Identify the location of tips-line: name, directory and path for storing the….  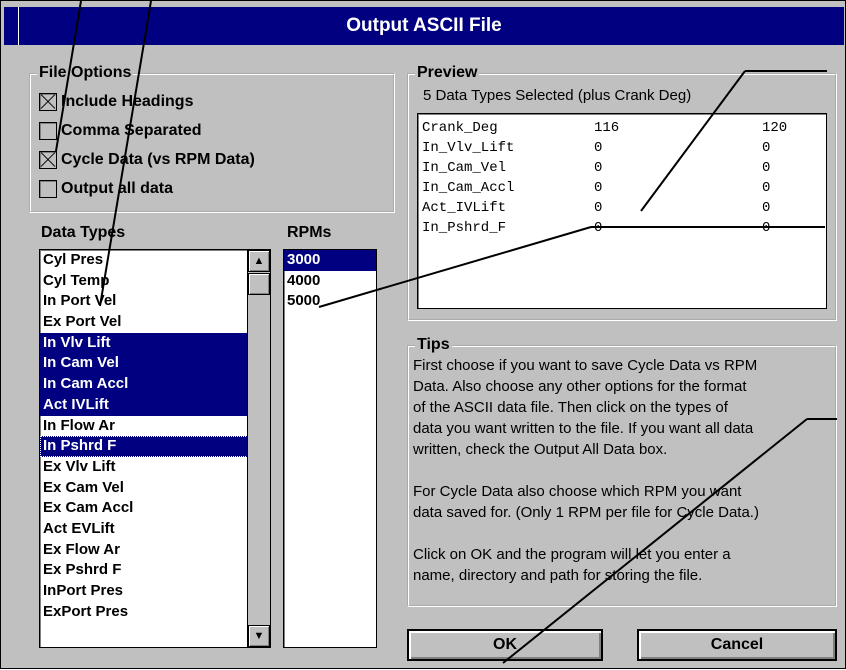
(558, 575).